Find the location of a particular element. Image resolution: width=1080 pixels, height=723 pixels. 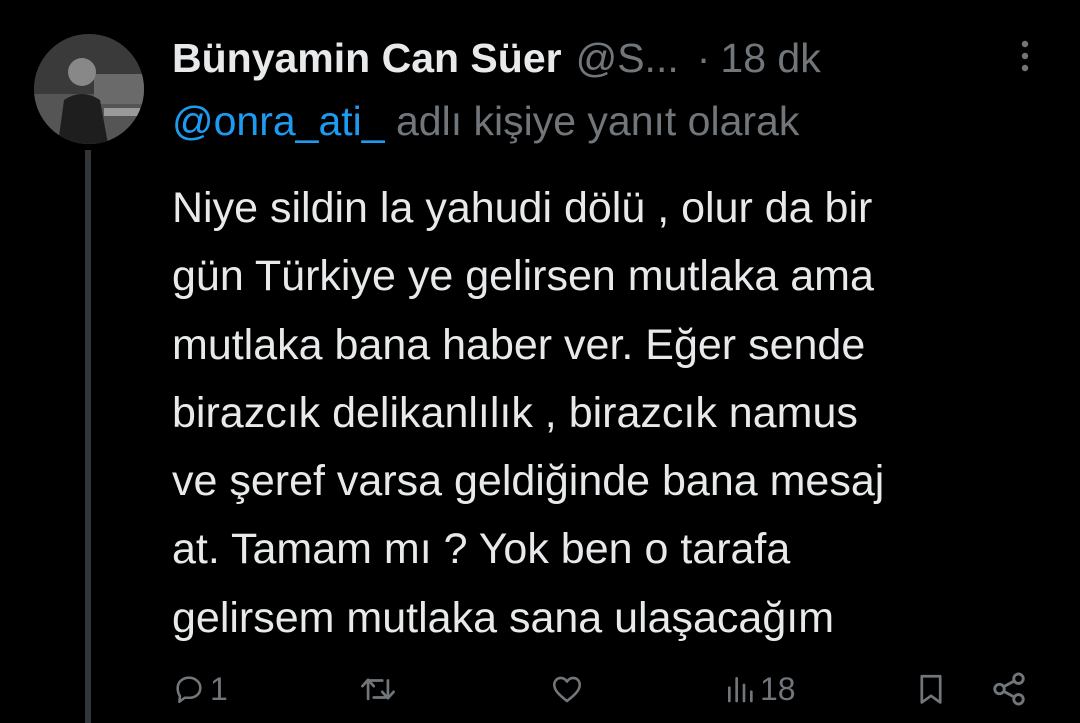

views-button: 18 is located at coordinates (760, 689).